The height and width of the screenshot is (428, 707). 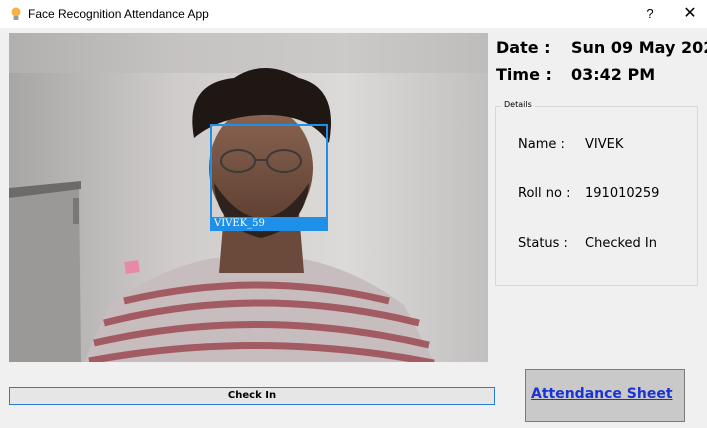 What do you see at coordinates (650, 14) in the screenshot?
I see `help-button: ?` at bounding box center [650, 14].